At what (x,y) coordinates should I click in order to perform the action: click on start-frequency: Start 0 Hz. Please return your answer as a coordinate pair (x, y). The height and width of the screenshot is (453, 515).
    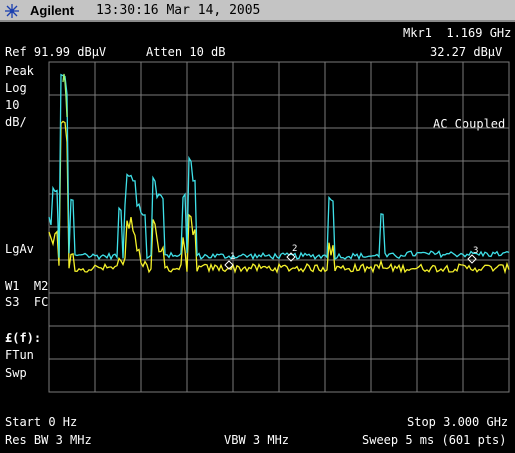
    Looking at the image, I should click on (41, 422).